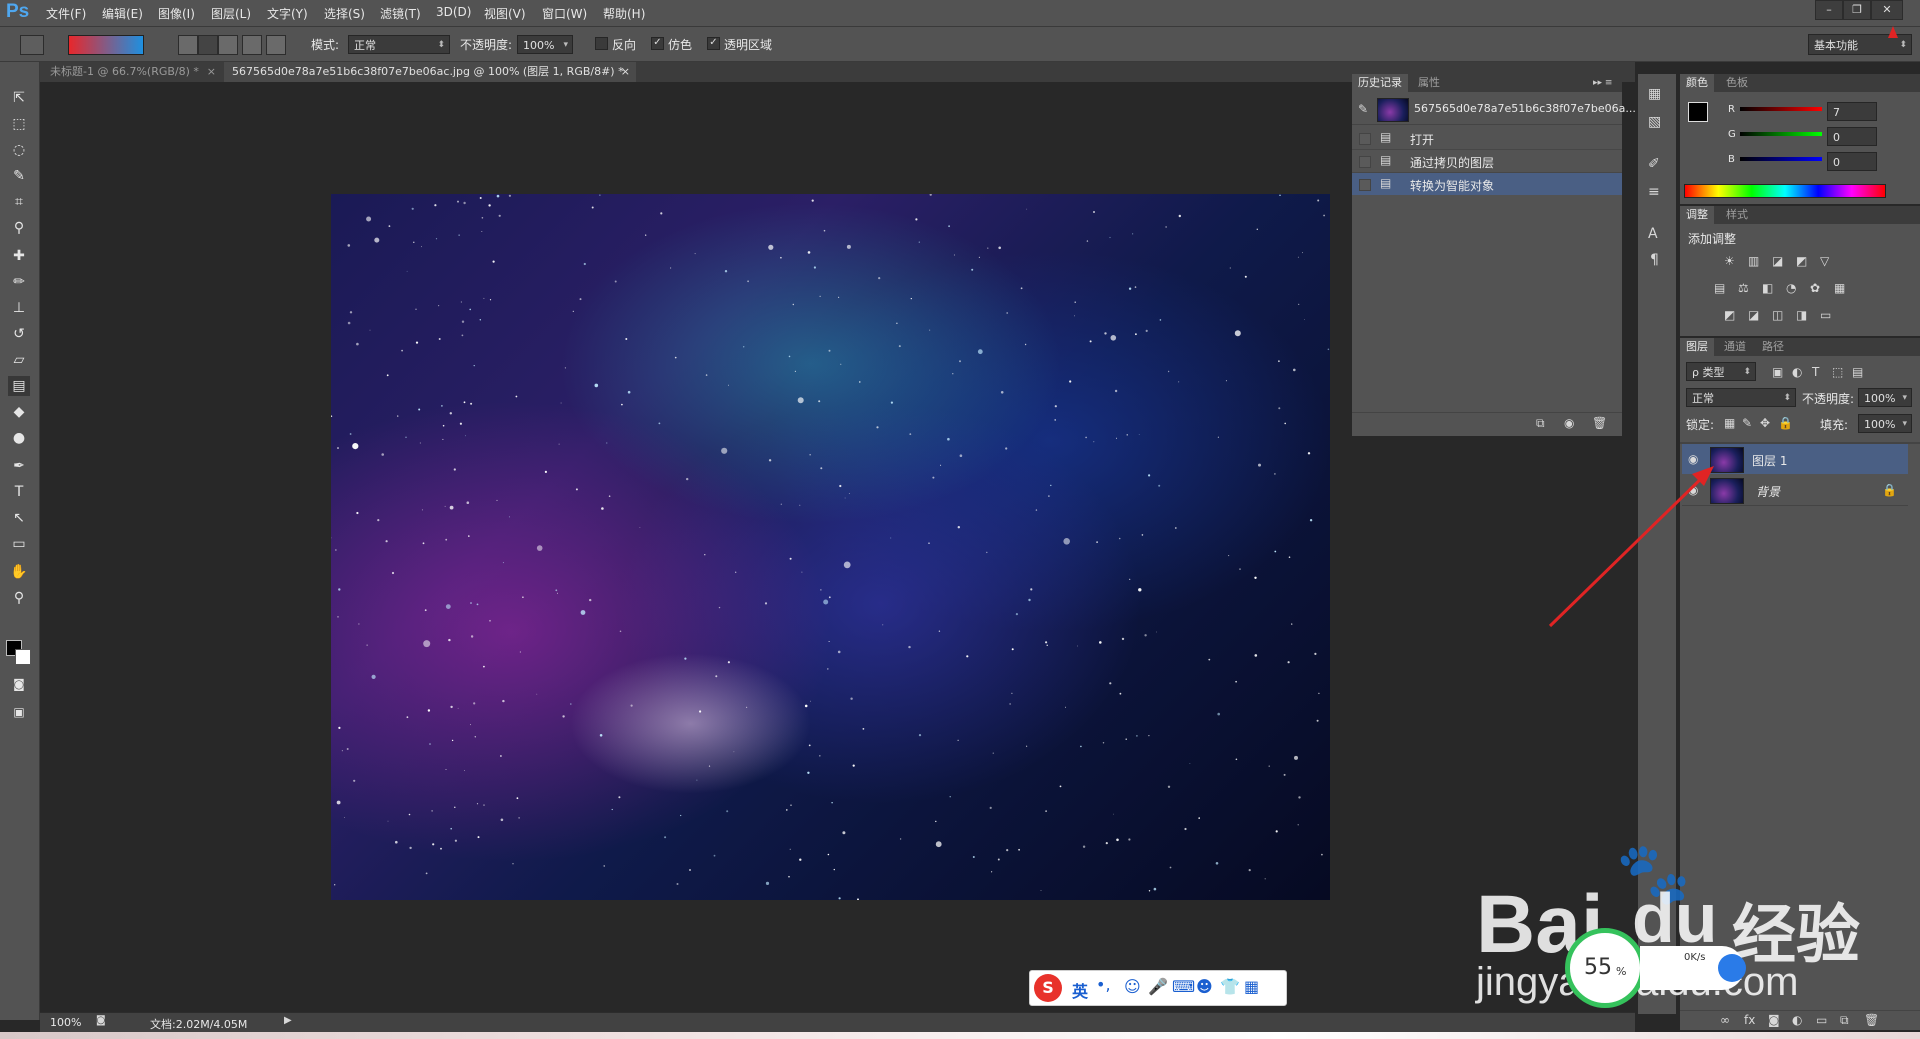 The height and width of the screenshot is (1039, 1920). What do you see at coordinates (1686, 933) in the screenshot?
I see `baidu-jingyan-watermark: Bai 🐾 du 经验 jingyan.baidu.com` at bounding box center [1686, 933].